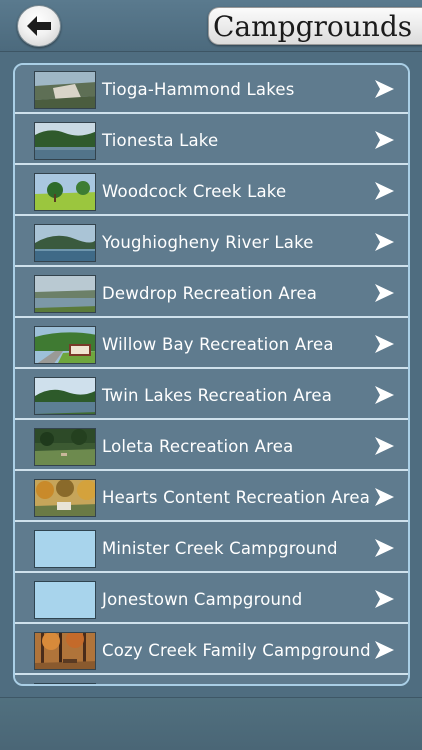 The image size is (422, 750). Describe the element at coordinates (160, 140) in the screenshot. I see `list-item-label: Tionesta Lake` at that location.